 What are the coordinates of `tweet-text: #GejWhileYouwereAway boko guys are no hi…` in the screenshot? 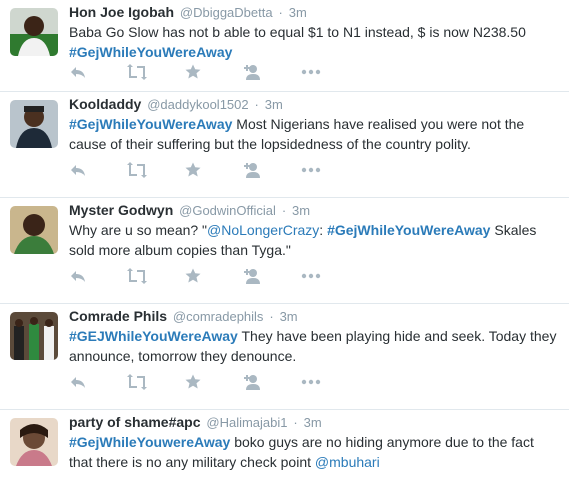 It's located at (304, 452).